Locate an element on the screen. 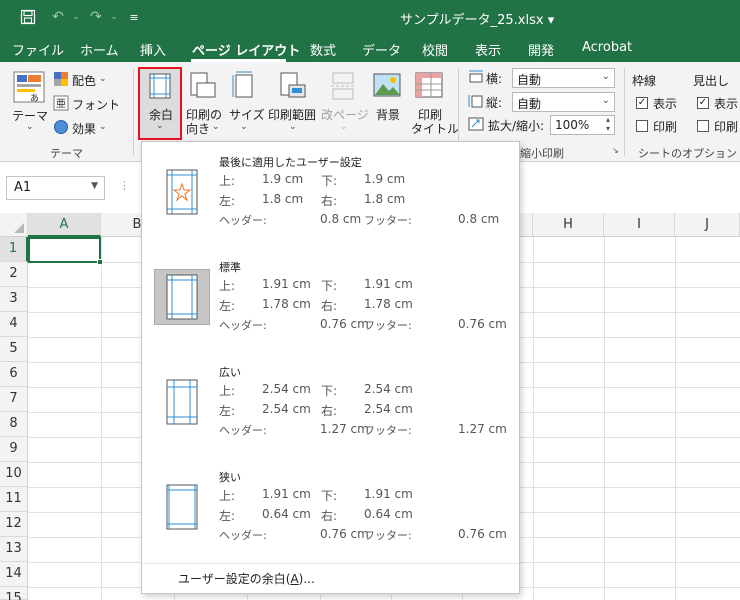  window-title: サンプルデータ_25.xlsx ▾ is located at coordinates (477, 18).